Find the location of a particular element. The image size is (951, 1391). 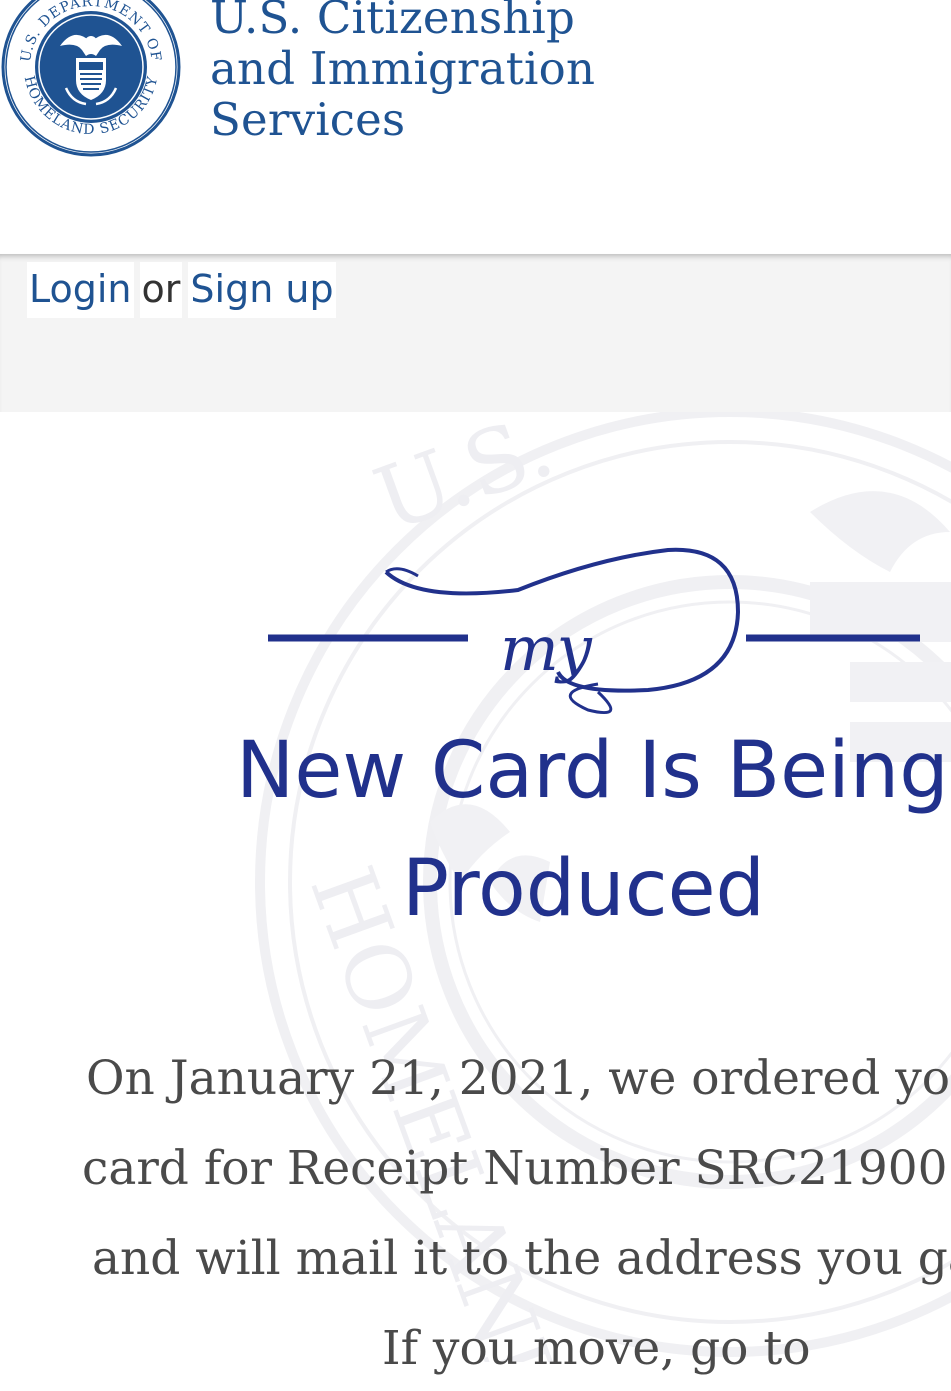

auth-bar: Login or Sign up is located at coordinates (475, 333).